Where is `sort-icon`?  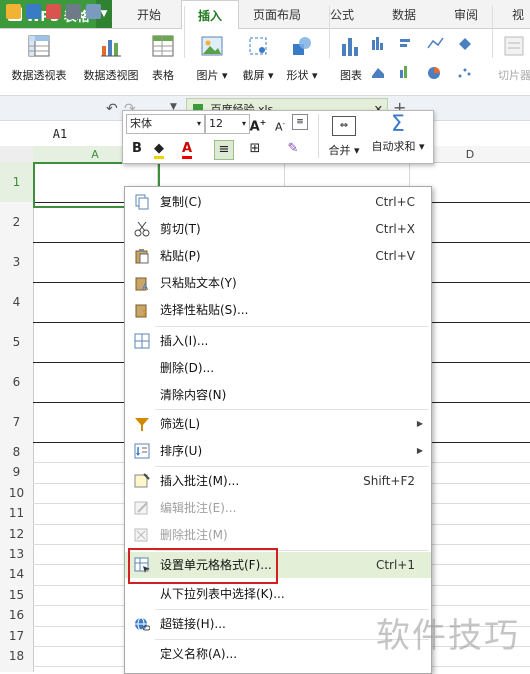
sort-icon is located at coordinates (142, 451).